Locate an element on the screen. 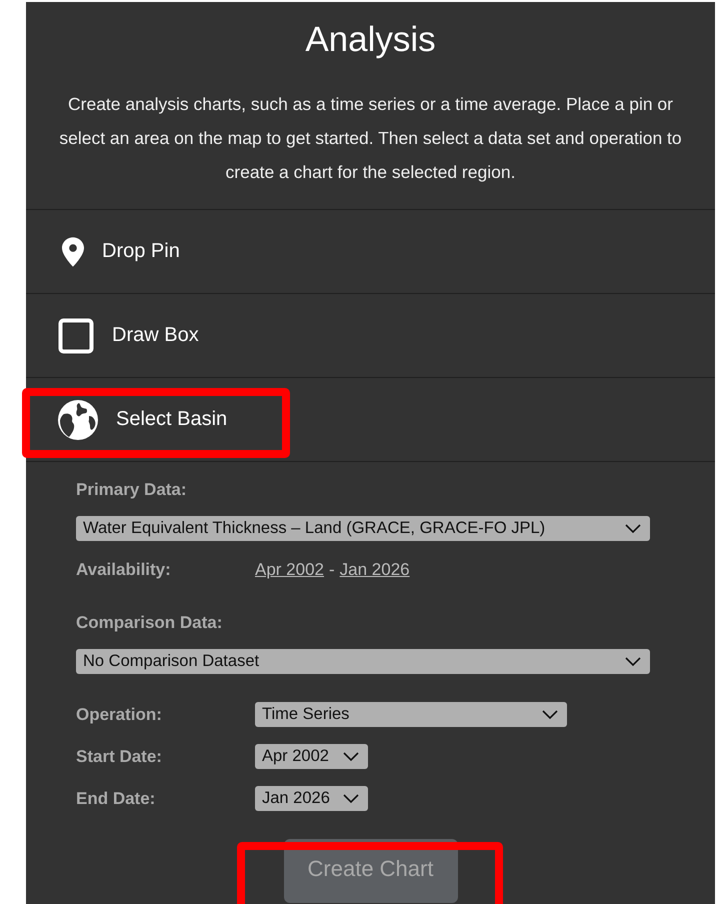 The height and width of the screenshot is (904, 723). field-label: End Date: is located at coordinates (116, 798).